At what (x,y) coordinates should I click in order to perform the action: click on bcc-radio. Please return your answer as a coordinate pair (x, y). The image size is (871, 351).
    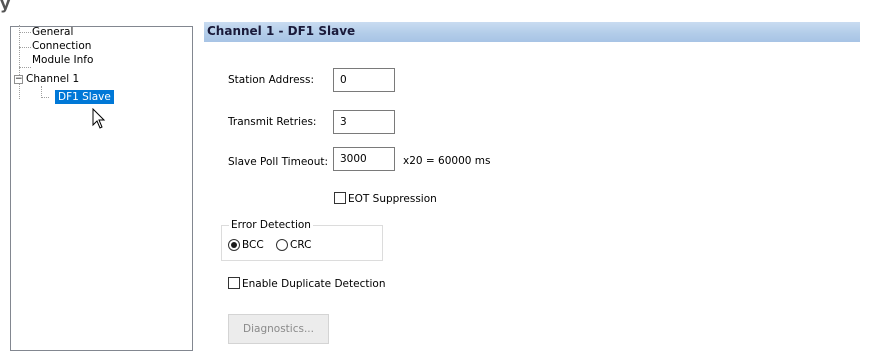
    Looking at the image, I should click on (234, 245).